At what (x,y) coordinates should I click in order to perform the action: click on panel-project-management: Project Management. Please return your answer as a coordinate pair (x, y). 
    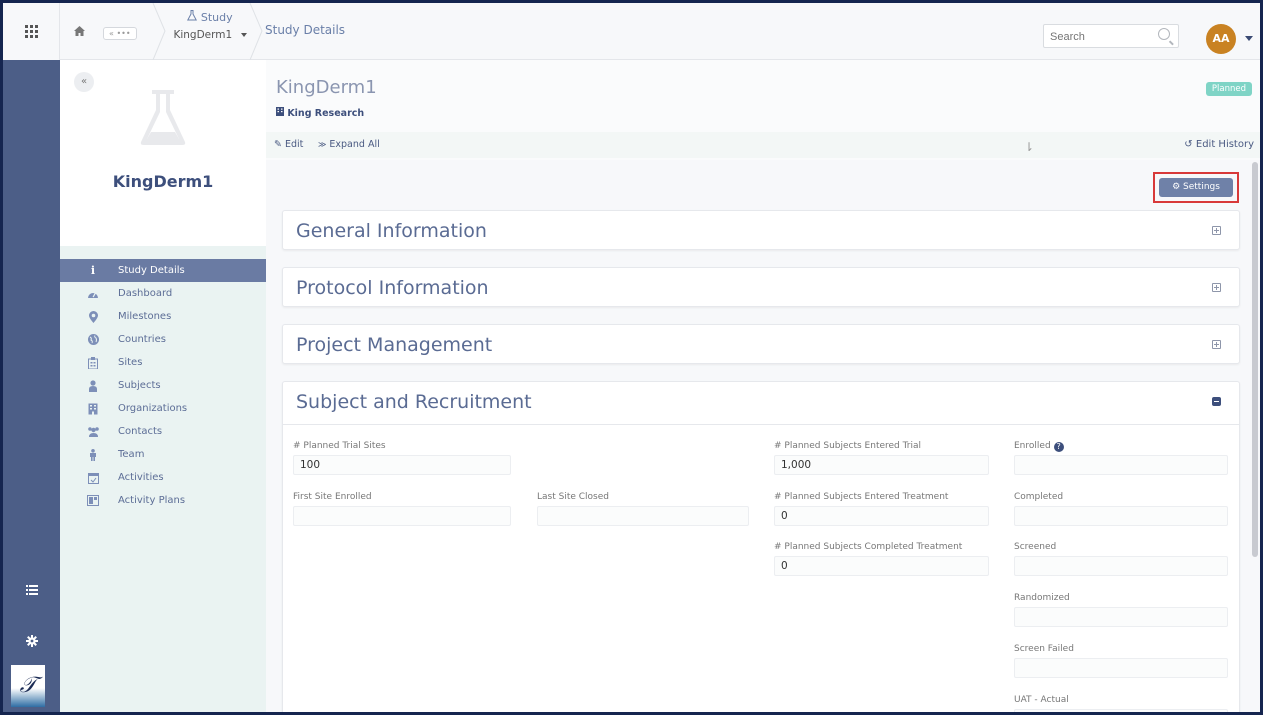
    Looking at the image, I should click on (761, 344).